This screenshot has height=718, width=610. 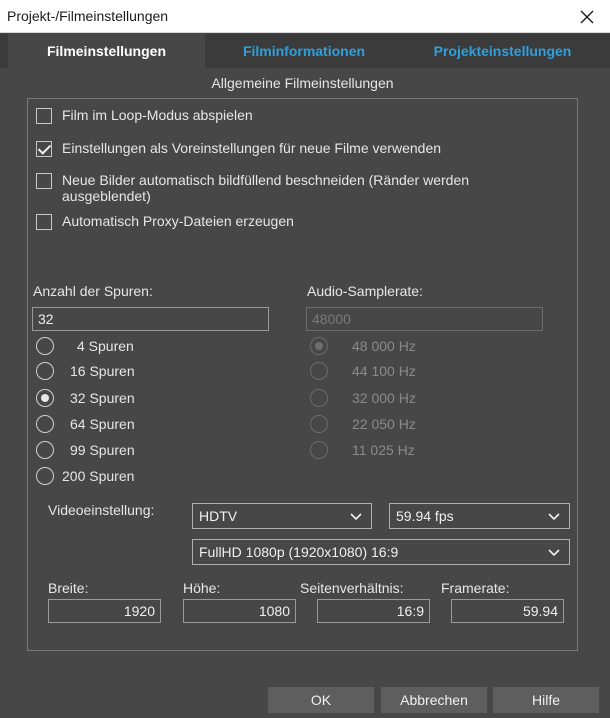 What do you see at coordinates (44, 222) in the screenshot?
I see `proxy-checkbox` at bounding box center [44, 222].